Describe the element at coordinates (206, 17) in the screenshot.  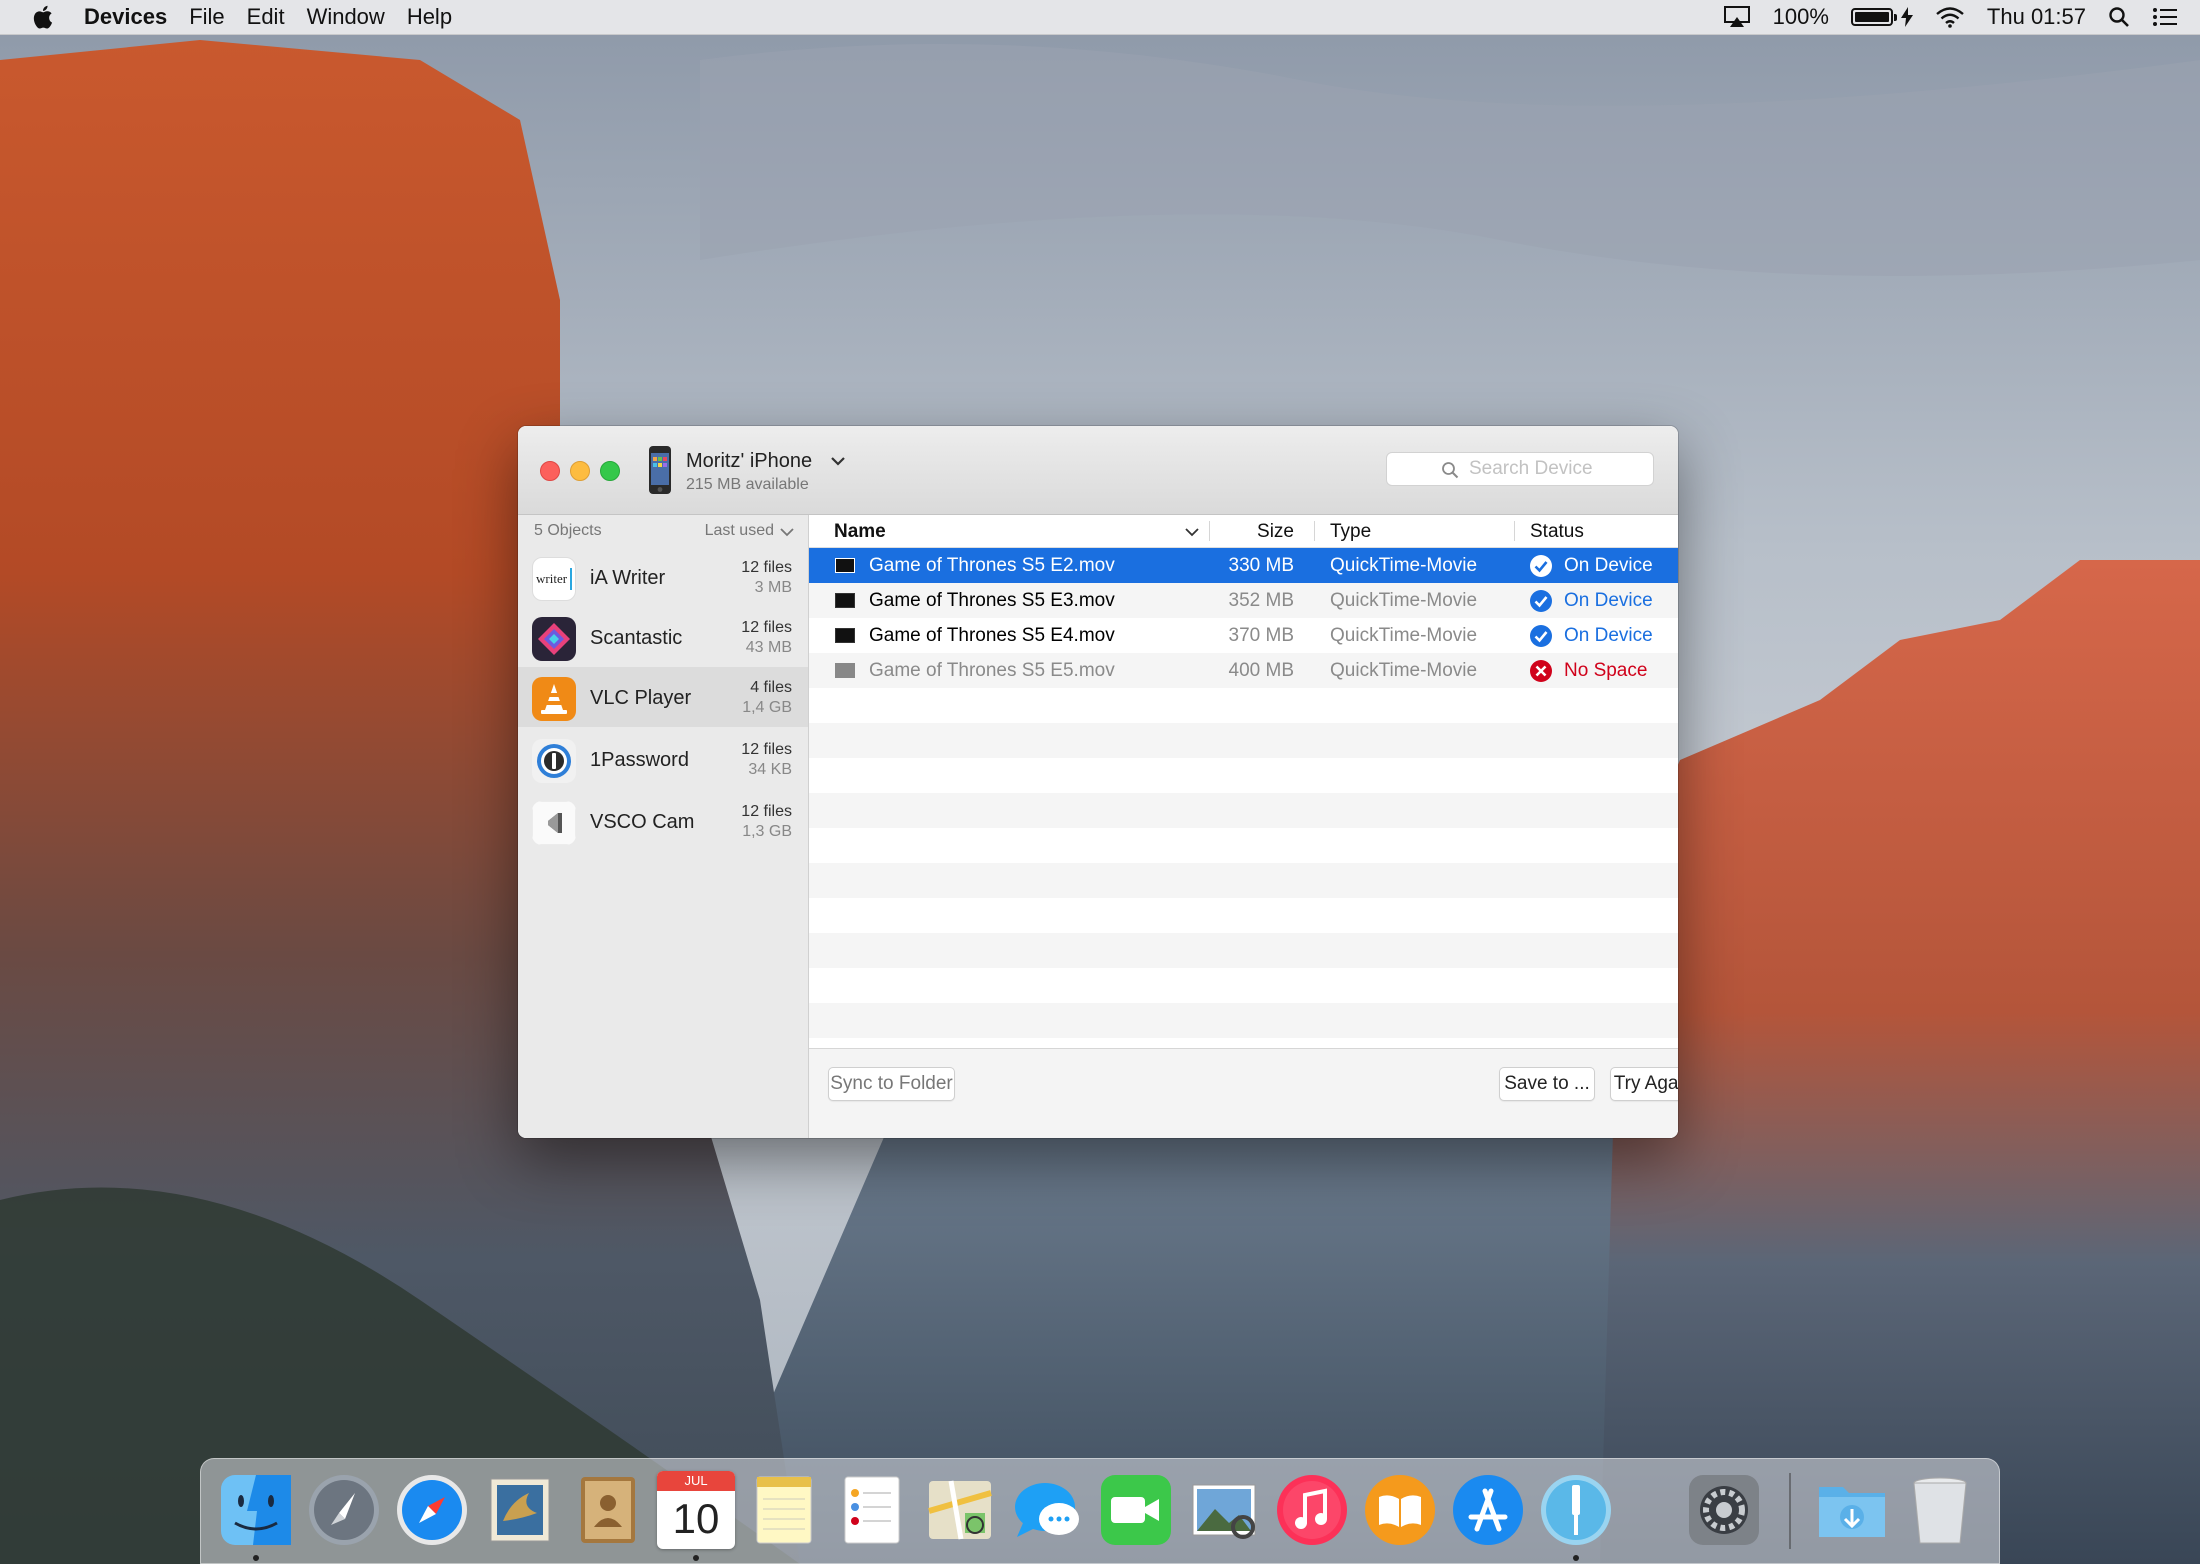
I see `menu-file: File` at that location.